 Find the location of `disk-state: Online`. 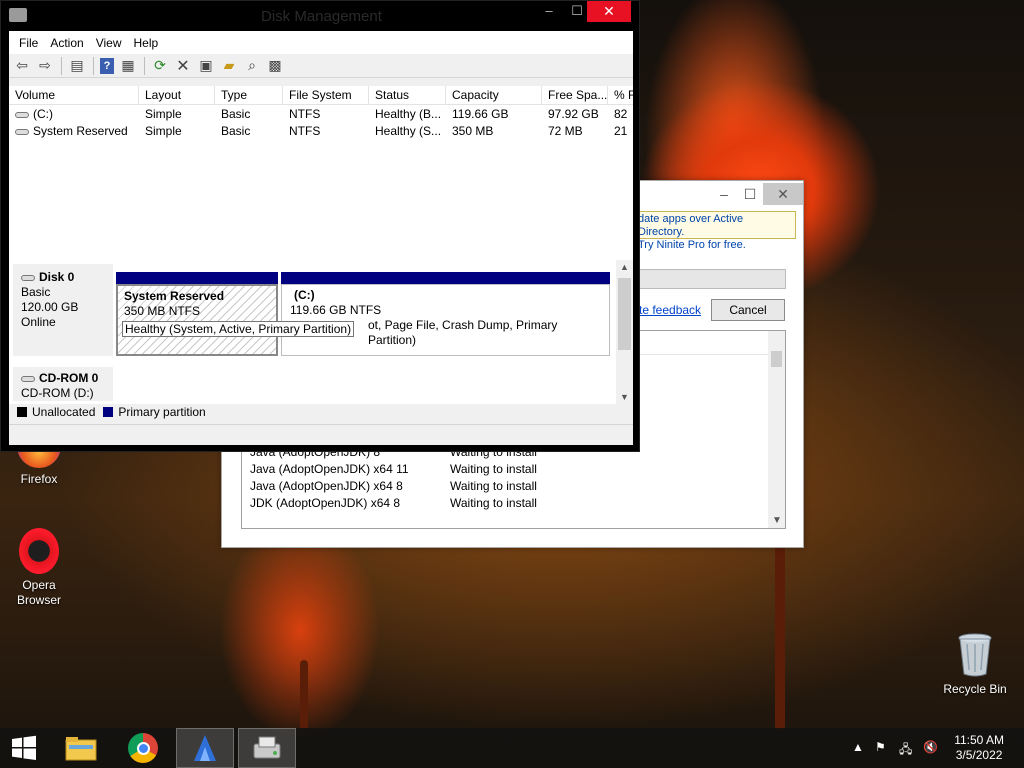

disk-state: Online is located at coordinates (38, 322).